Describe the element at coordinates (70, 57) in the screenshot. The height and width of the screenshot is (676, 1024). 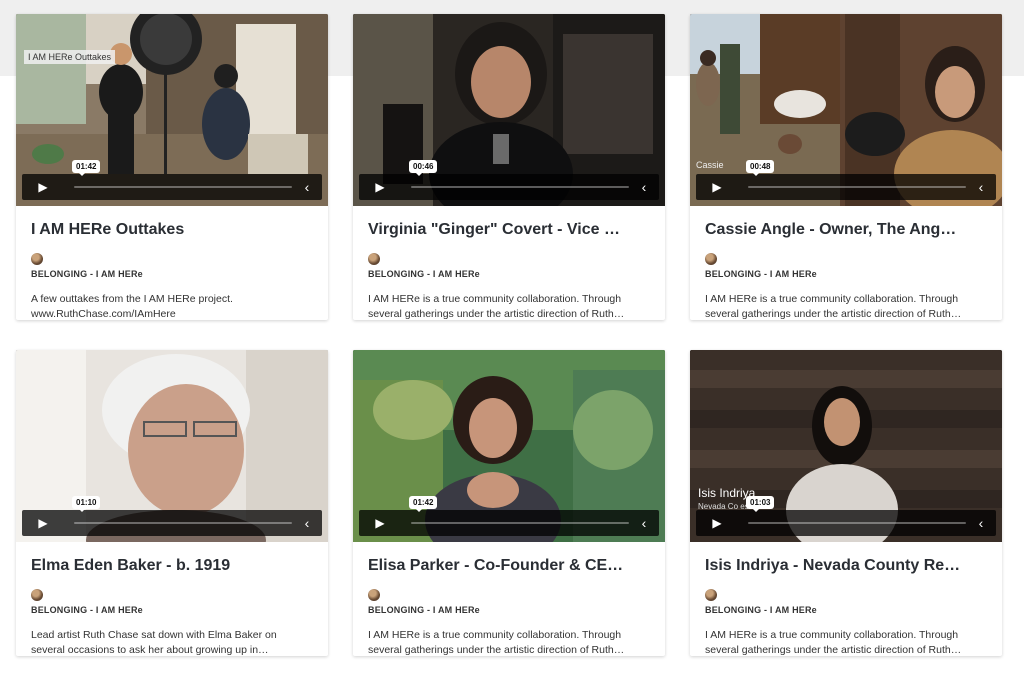
I see `video-tagline: I AM HERe Outtakes` at that location.